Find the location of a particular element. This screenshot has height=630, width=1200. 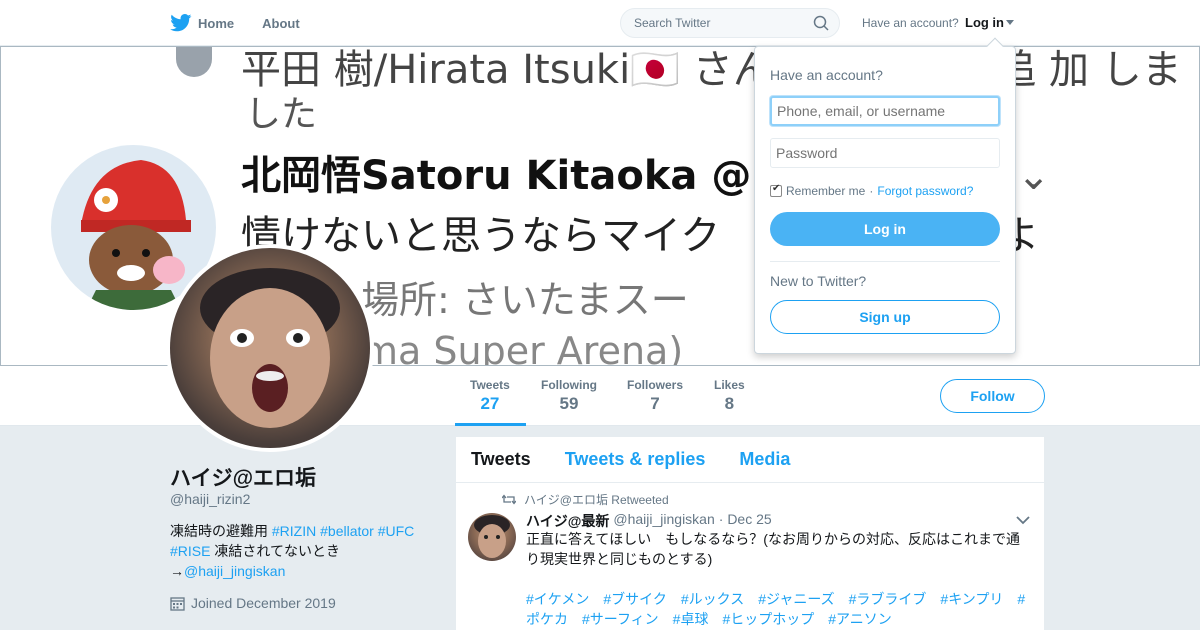

username-field is located at coordinates (885, 111).